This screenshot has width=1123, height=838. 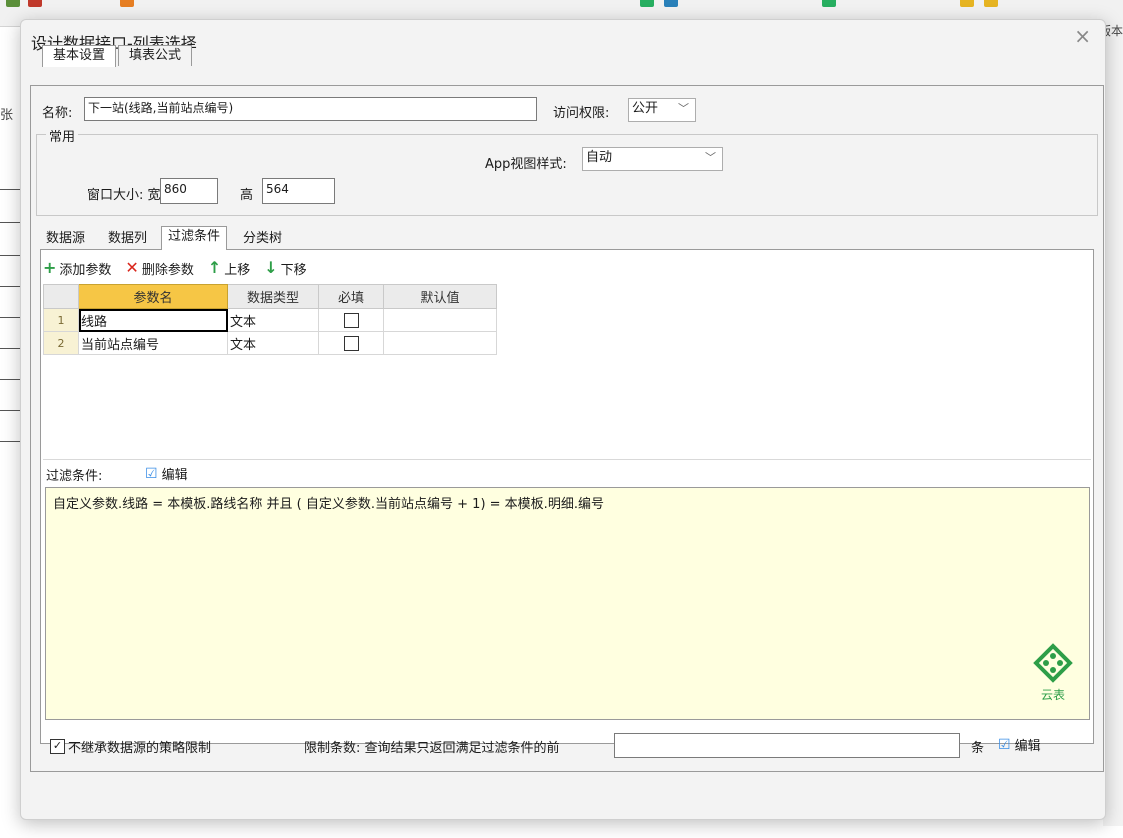 I want to click on tab-category-tree: 分类树, so click(x=262, y=239).